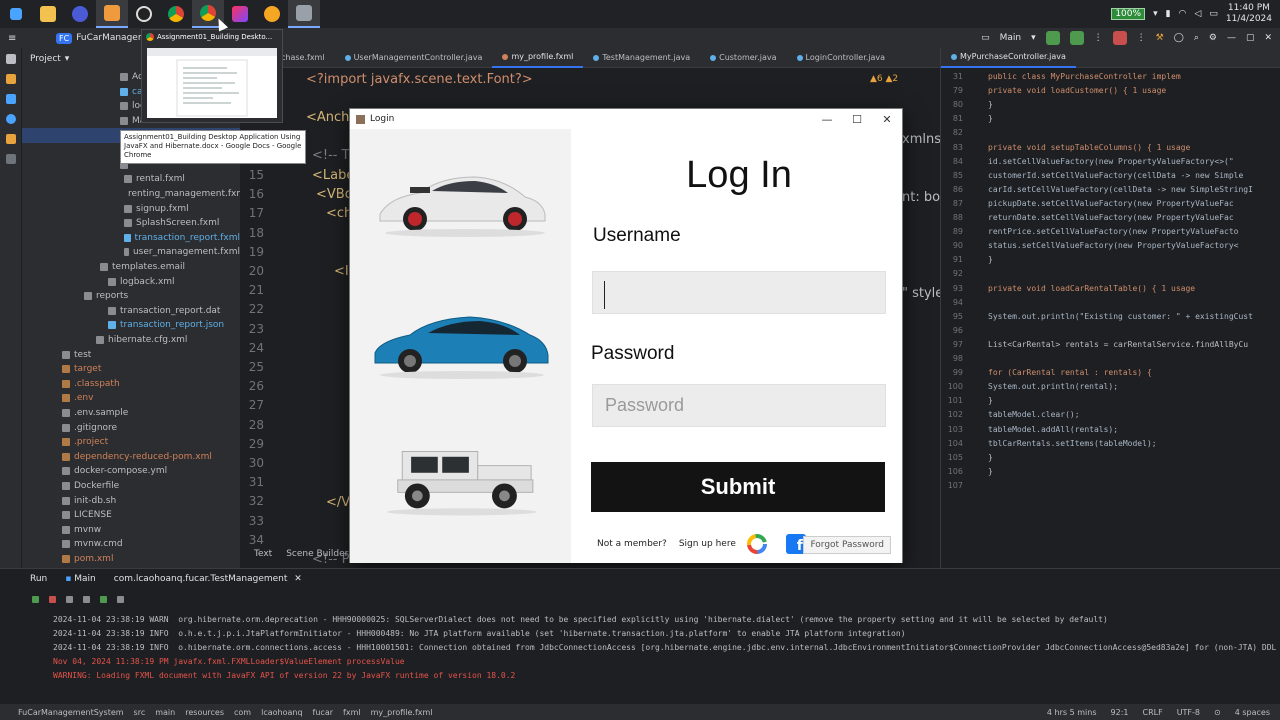  Describe the element at coordinates (538, 58) in the screenshot. I see `editor-tab: my_profile.fxml` at that location.